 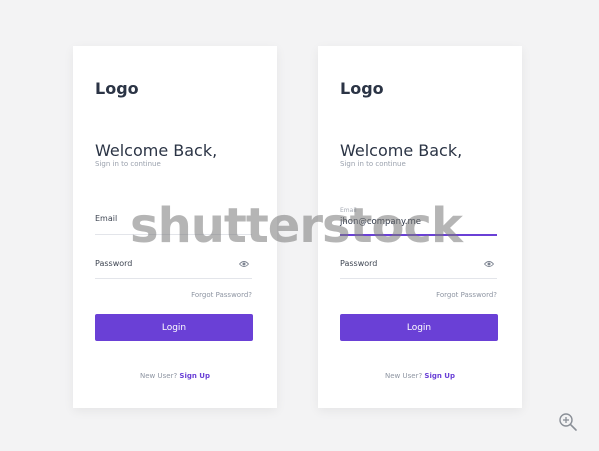 I want to click on email-field: Email, so click(x=106, y=218).